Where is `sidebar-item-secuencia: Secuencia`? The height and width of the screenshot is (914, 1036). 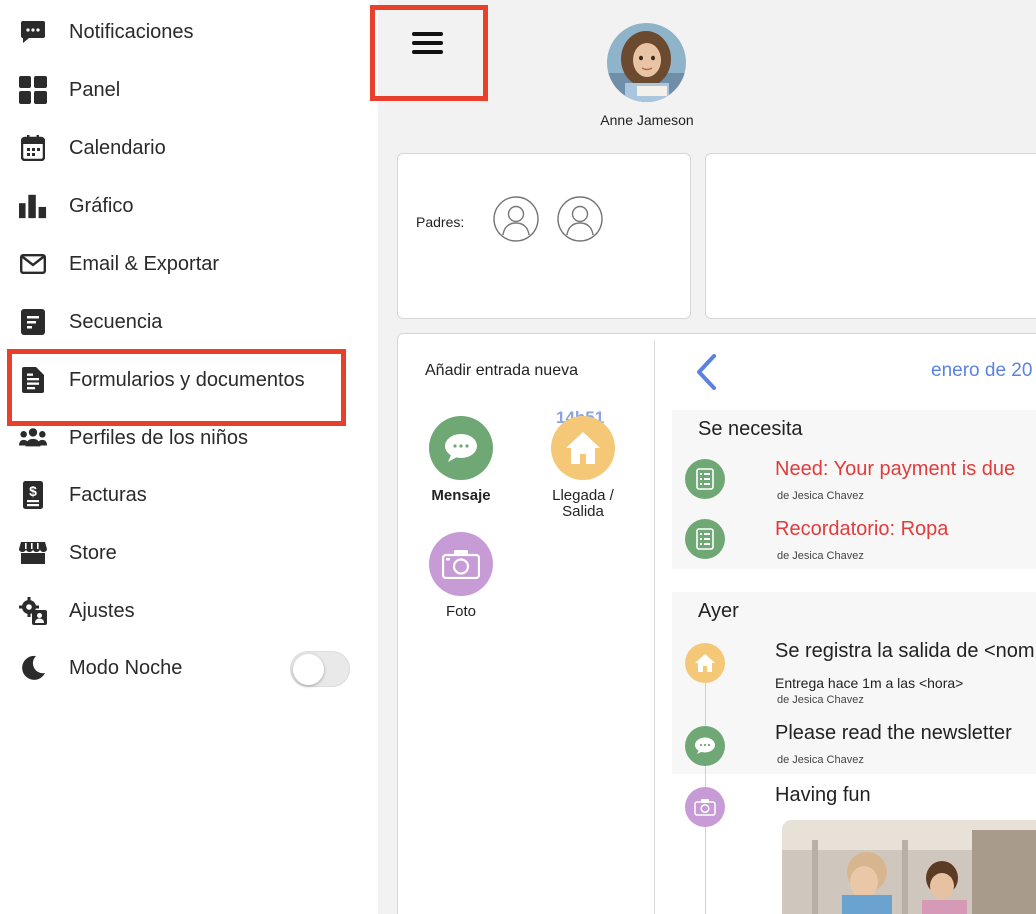
sidebar-item-secuencia: Secuencia is located at coordinates (189, 322).